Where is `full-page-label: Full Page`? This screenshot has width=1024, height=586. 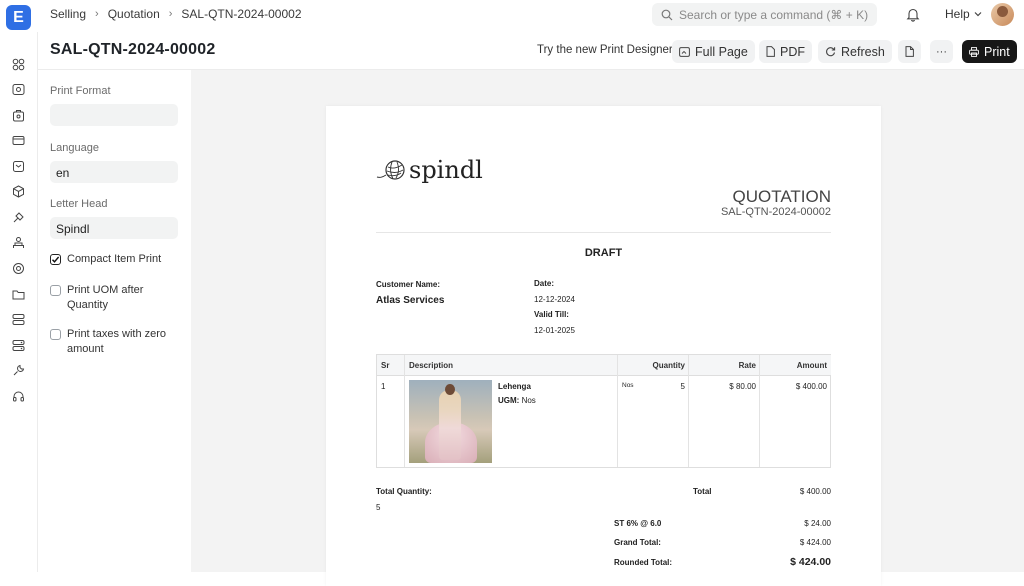
full-page-label: Full Page is located at coordinates (721, 51).